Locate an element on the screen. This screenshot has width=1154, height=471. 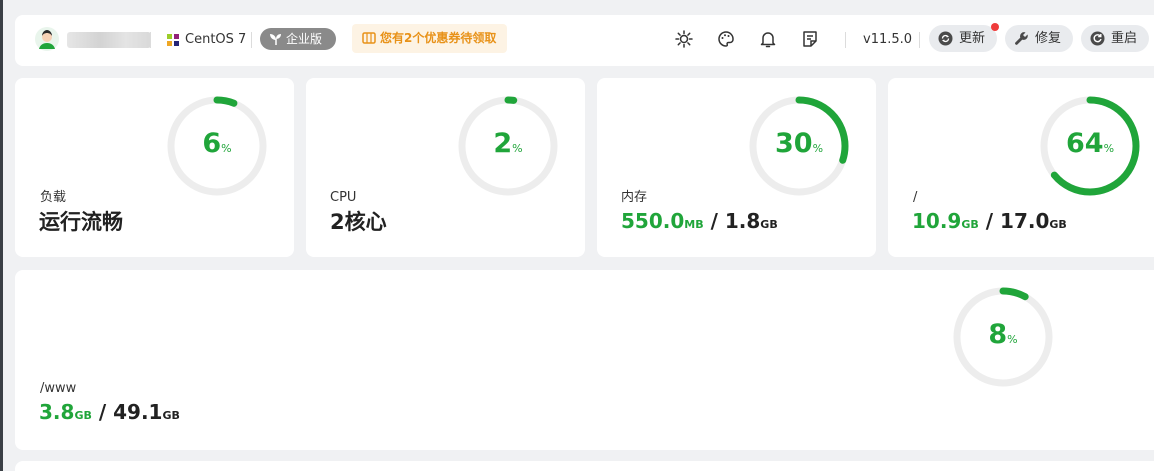
disk-root-usage: 10.9GB / 17.0GB is located at coordinates (989, 223).